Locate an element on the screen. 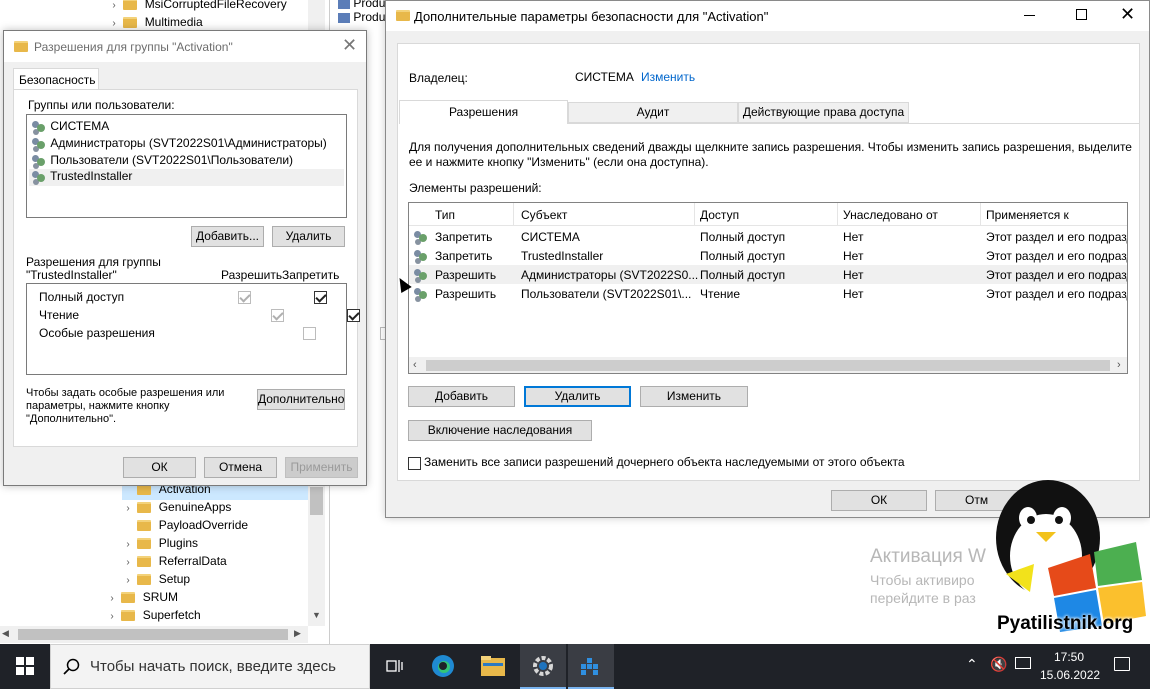 The height and width of the screenshot is (689, 1150). chevron-right-icon: ▶ is located at coordinates (297, 633).